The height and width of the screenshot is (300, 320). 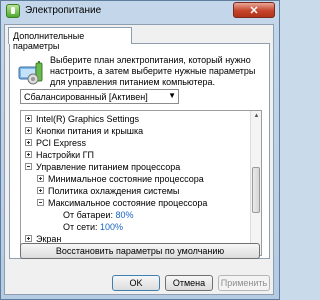 I want to click on tree-item-label: Настройки ГП, so click(x=65, y=155).